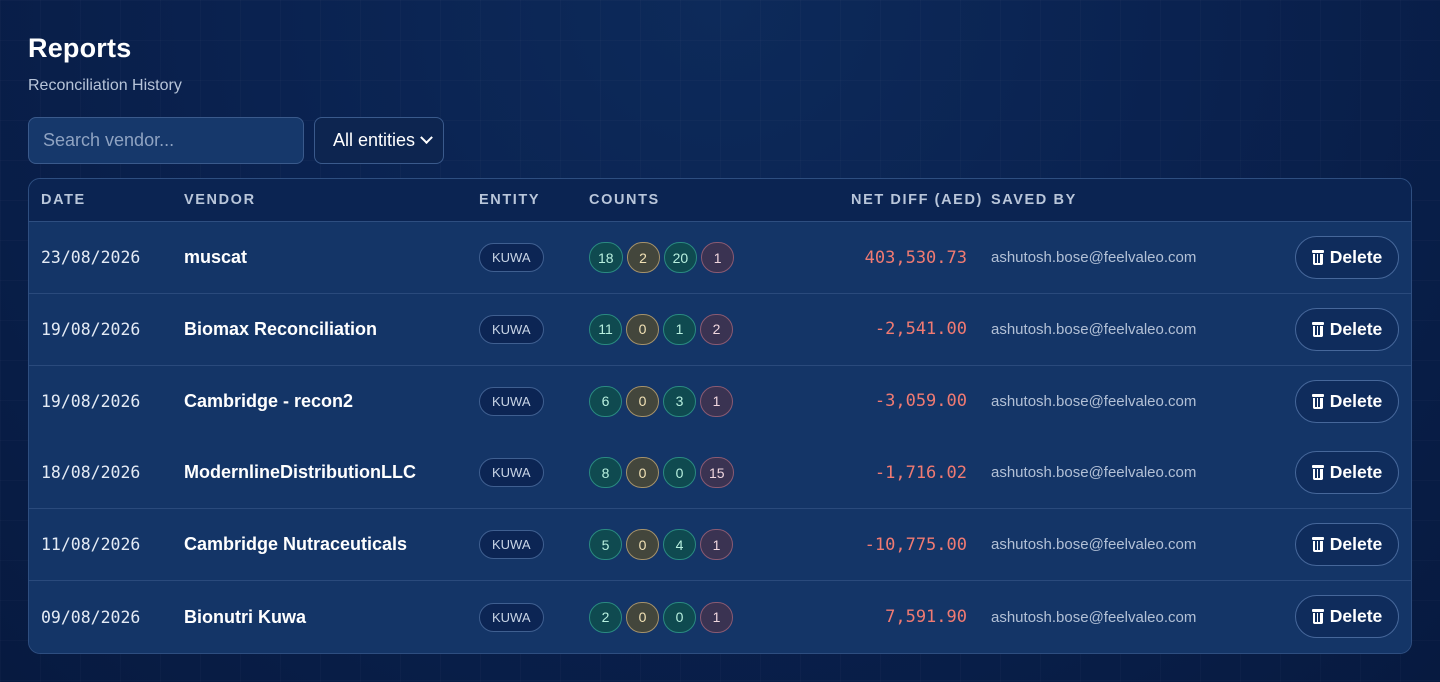  What do you see at coordinates (245, 616) in the screenshot?
I see `vendor-cell: Bionutri Kuwa` at bounding box center [245, 616].